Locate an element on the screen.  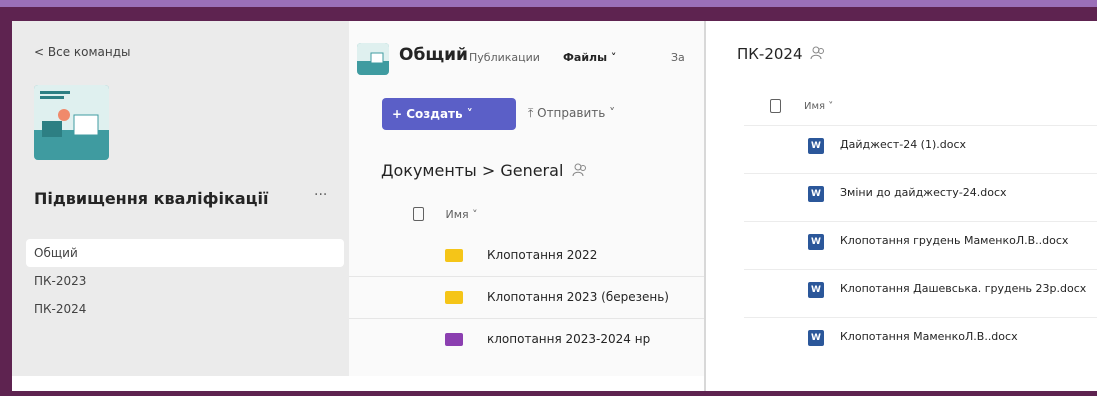
more-options-button: ··· is located at coordinates (320, 195).